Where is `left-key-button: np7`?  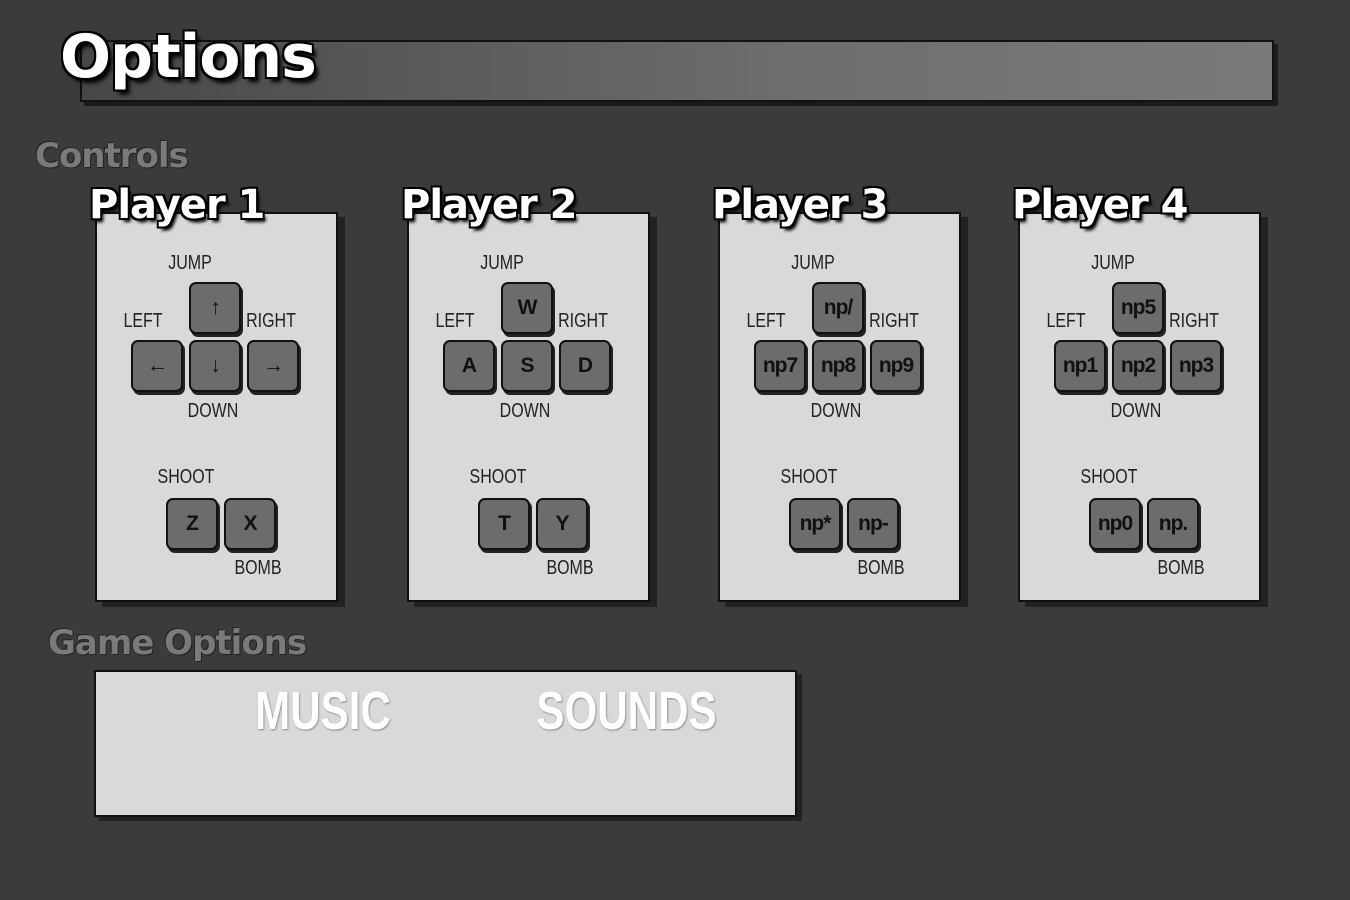
left-key-button: np7 is located at coordinates (780, 366).